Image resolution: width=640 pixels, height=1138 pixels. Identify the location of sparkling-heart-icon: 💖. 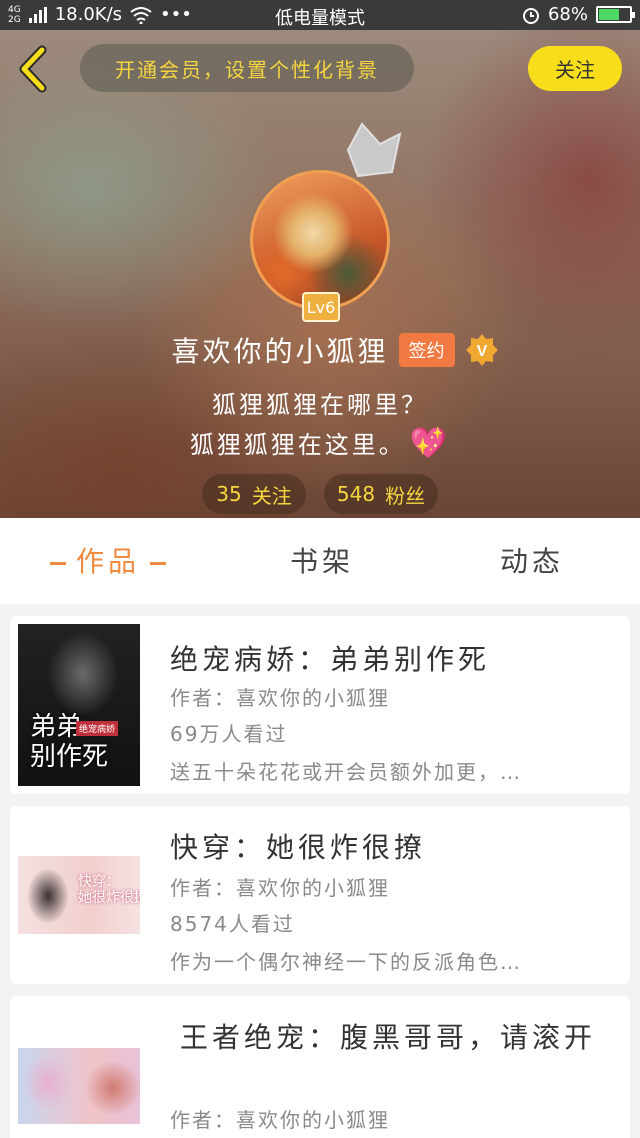
(430, 443).